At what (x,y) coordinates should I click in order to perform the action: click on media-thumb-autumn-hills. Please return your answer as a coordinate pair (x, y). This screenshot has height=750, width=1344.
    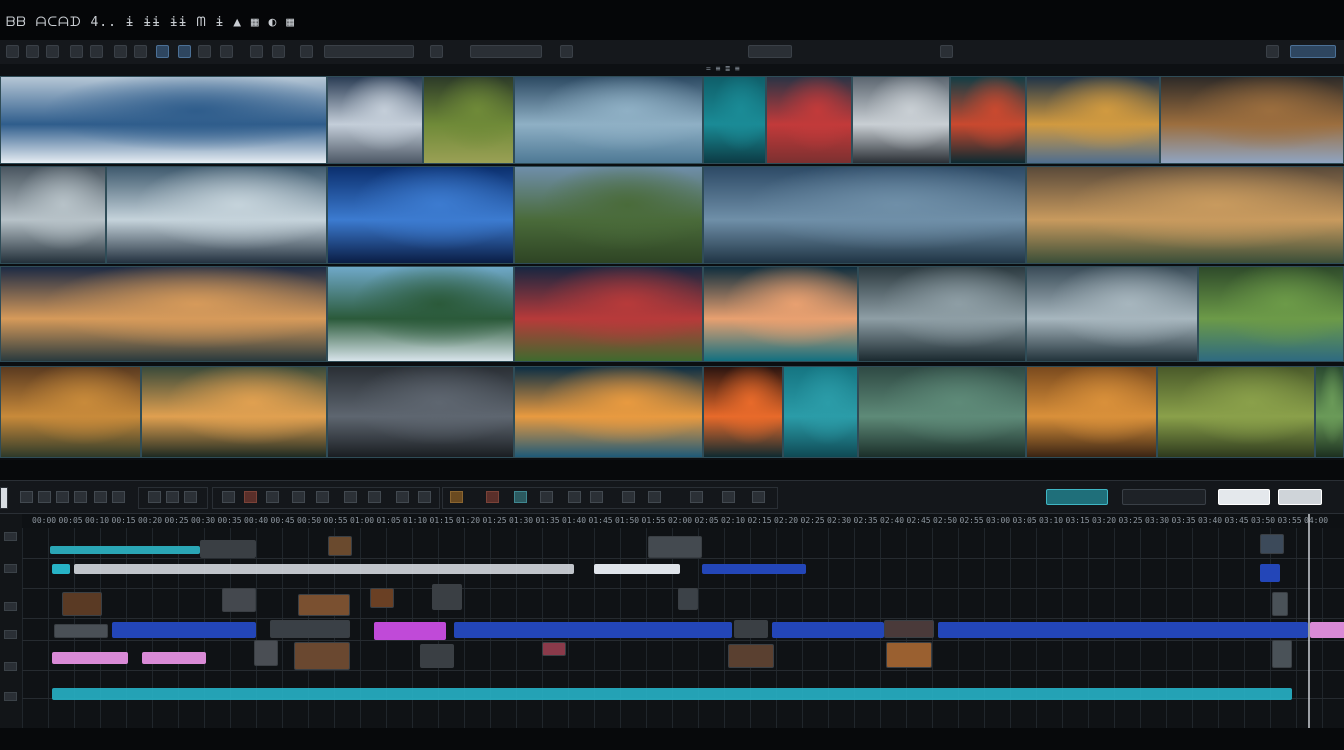
    Looking at the image, I should click on (70, 412).